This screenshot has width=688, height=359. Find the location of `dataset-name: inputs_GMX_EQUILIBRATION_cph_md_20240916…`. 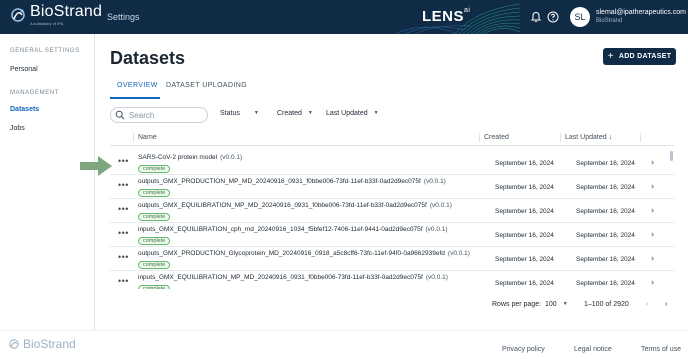

dataset-name: inputs_GMX_EQUILIBRATION_cph_md_20240916… is located at coordinates (293, 229).